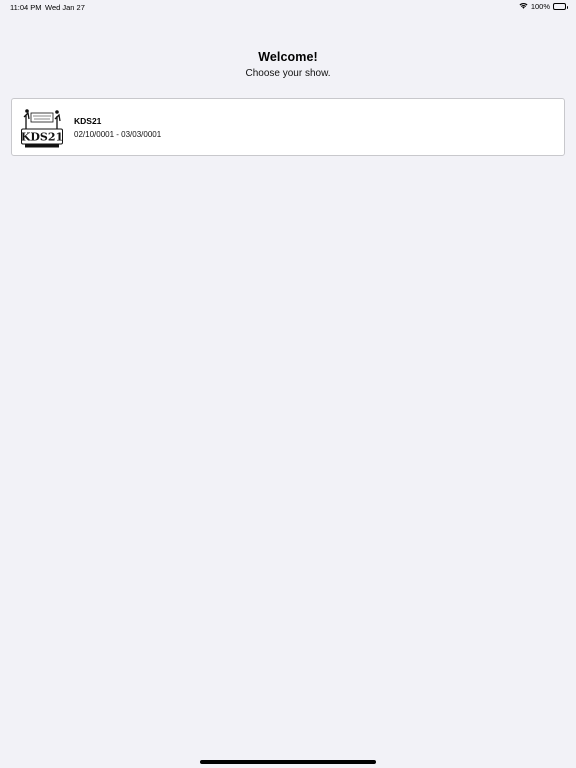  I want to click on welcome-header: Welcome! Choose your show., so click(288, 64).